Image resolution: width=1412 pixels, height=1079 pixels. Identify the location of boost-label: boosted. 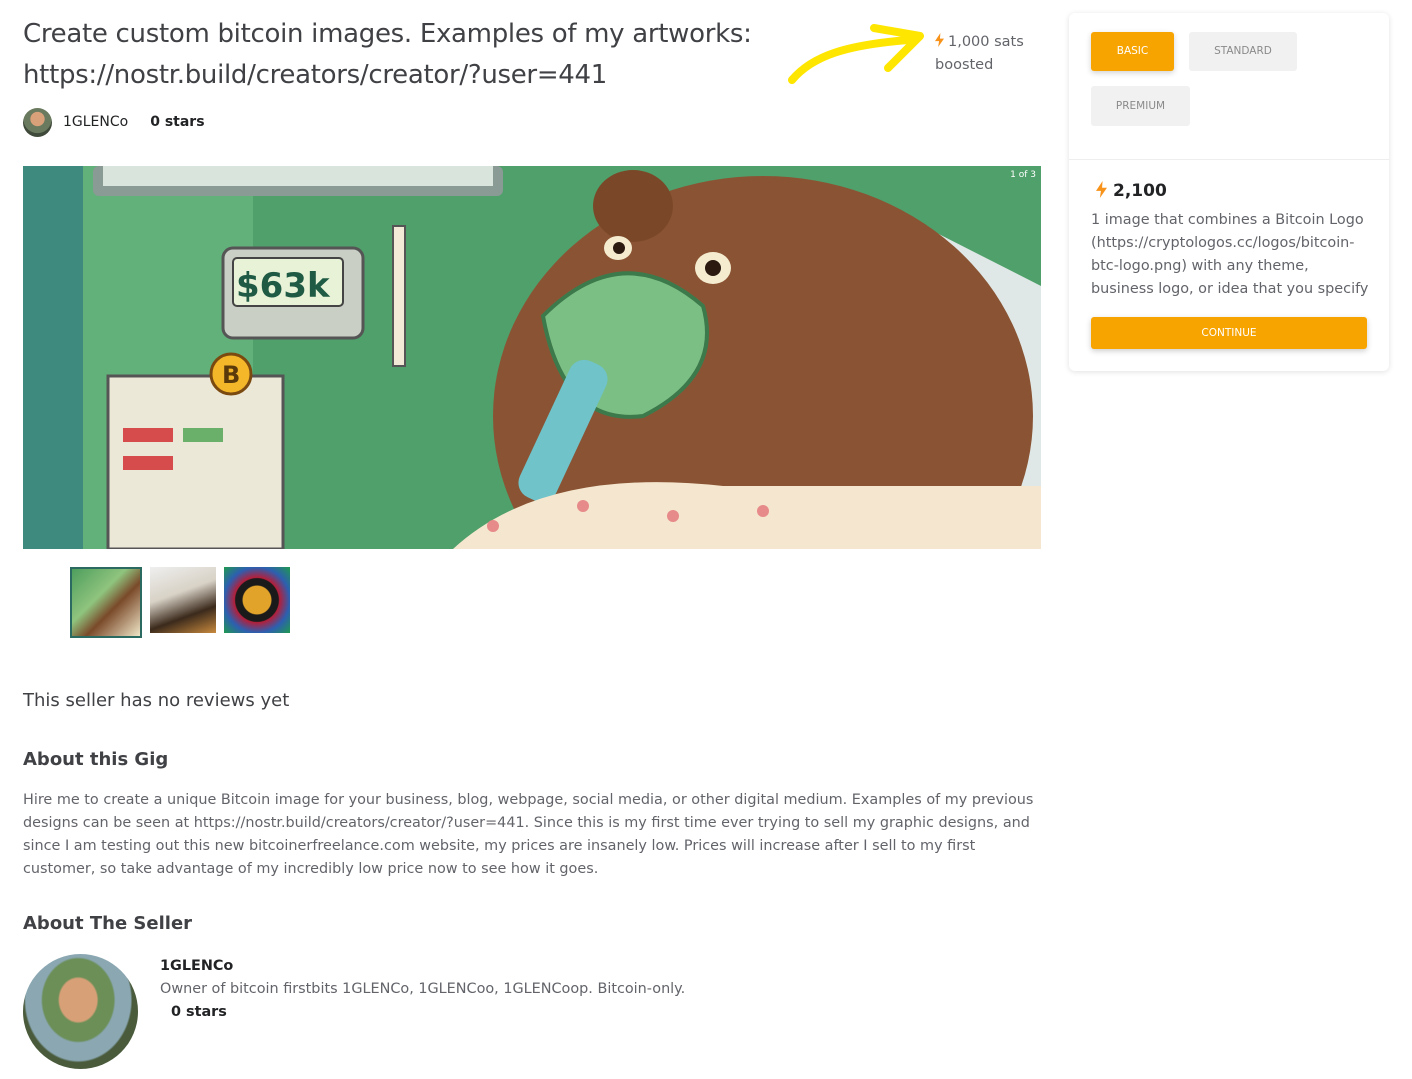
(964, 65).